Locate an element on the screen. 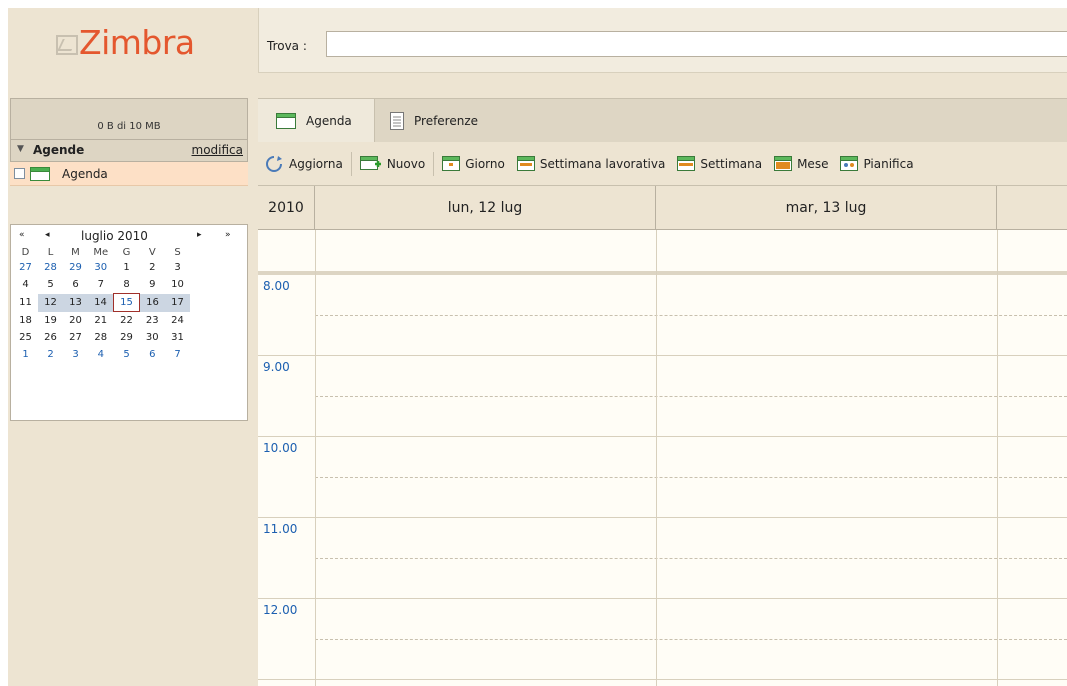 The height and width of the screenshot is (686, 1067). collapse-triangle-icon: ▼ is located at coordinates (20, 149).